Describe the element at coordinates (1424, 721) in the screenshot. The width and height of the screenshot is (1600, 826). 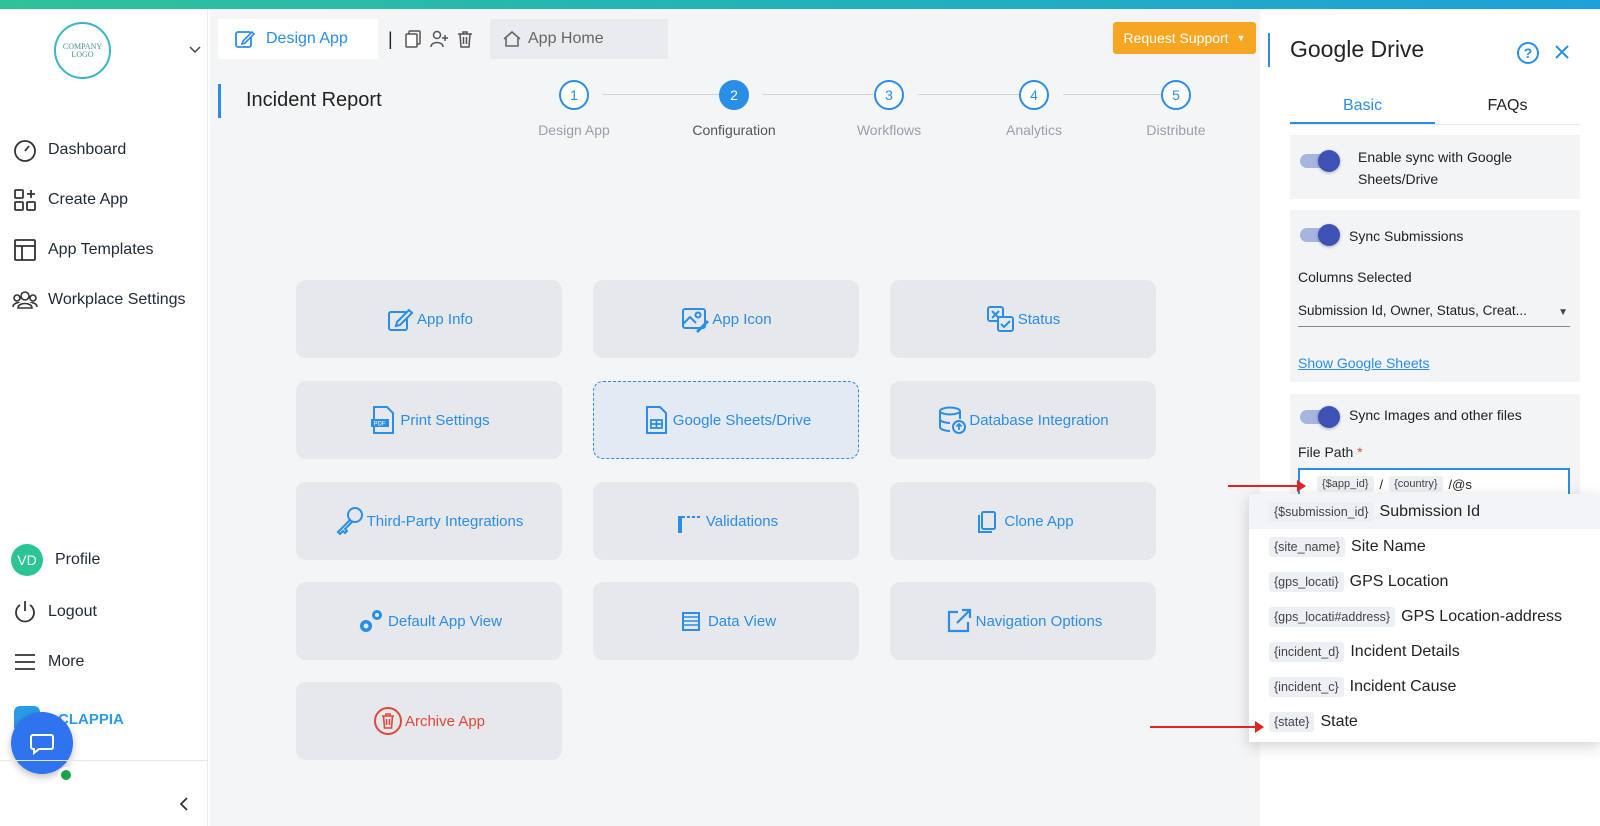
I see `suggestion-item: {state} State` at that location.